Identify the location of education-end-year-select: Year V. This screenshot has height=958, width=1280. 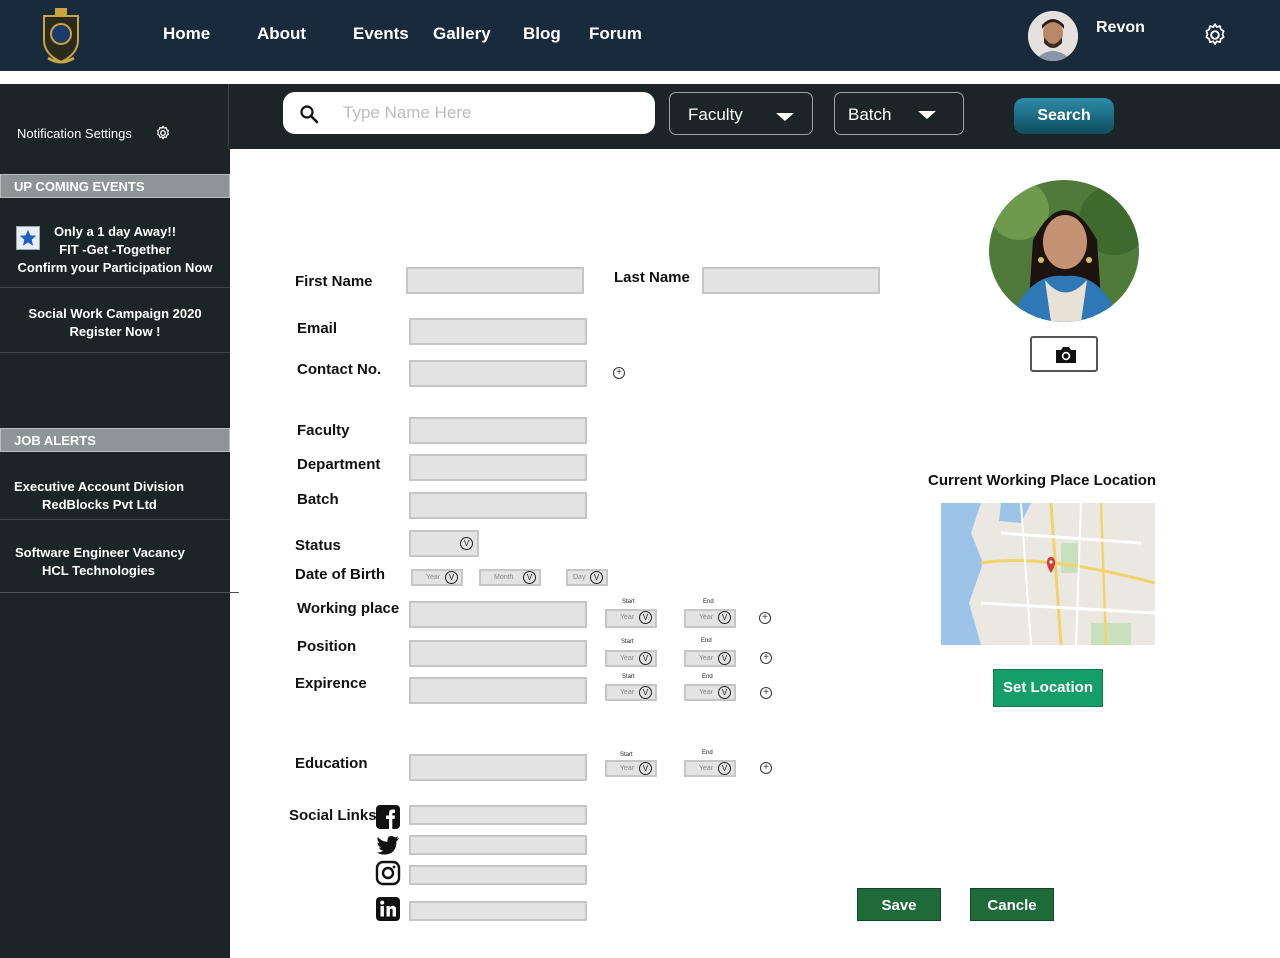
(710, 768).